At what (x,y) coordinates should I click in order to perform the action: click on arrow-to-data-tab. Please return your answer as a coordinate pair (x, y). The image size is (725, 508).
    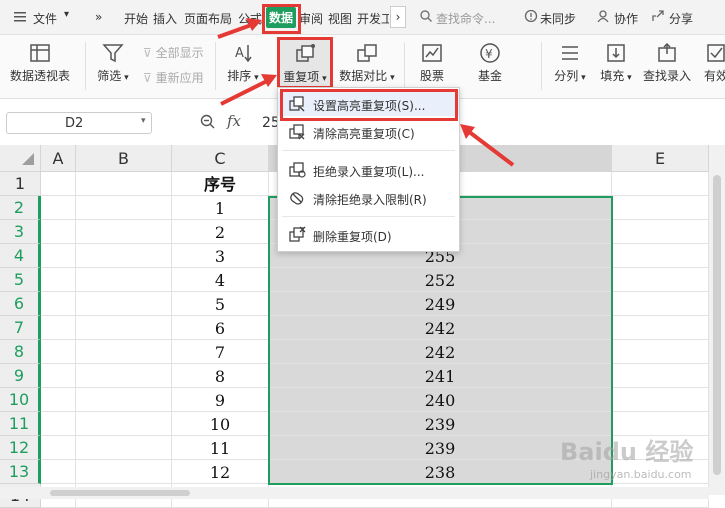
    Looking at the image, I should click on (239, 28).